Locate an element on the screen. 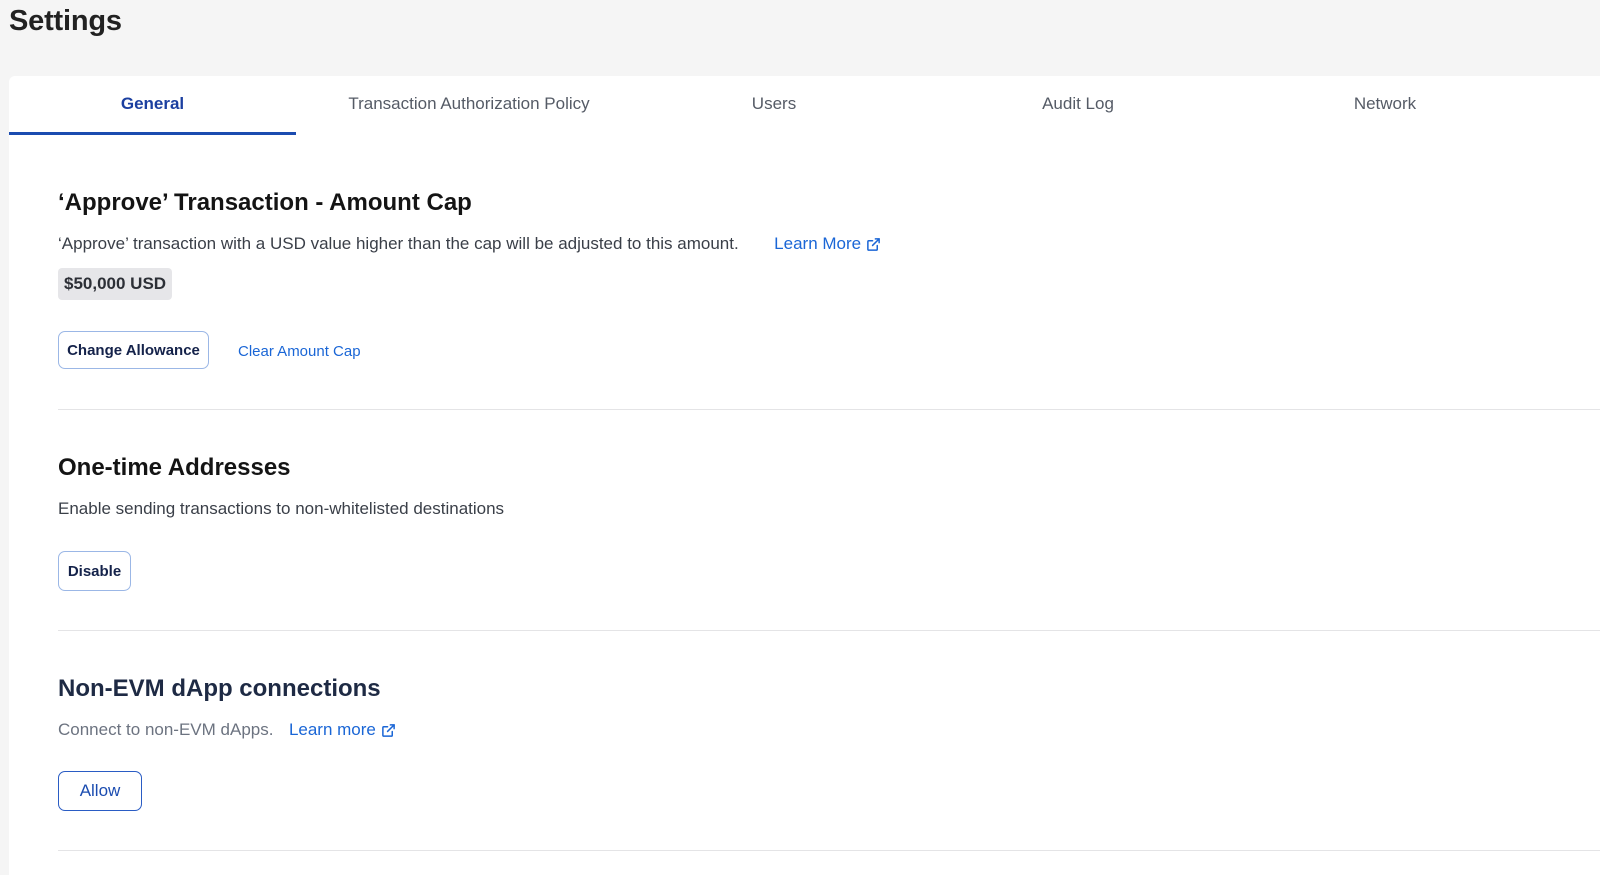 The height and width of the screenshot is (875, 1600). non-evm-description-row: Connect to non-EVM dApps. Learn more is located at coordinates (227, 730).